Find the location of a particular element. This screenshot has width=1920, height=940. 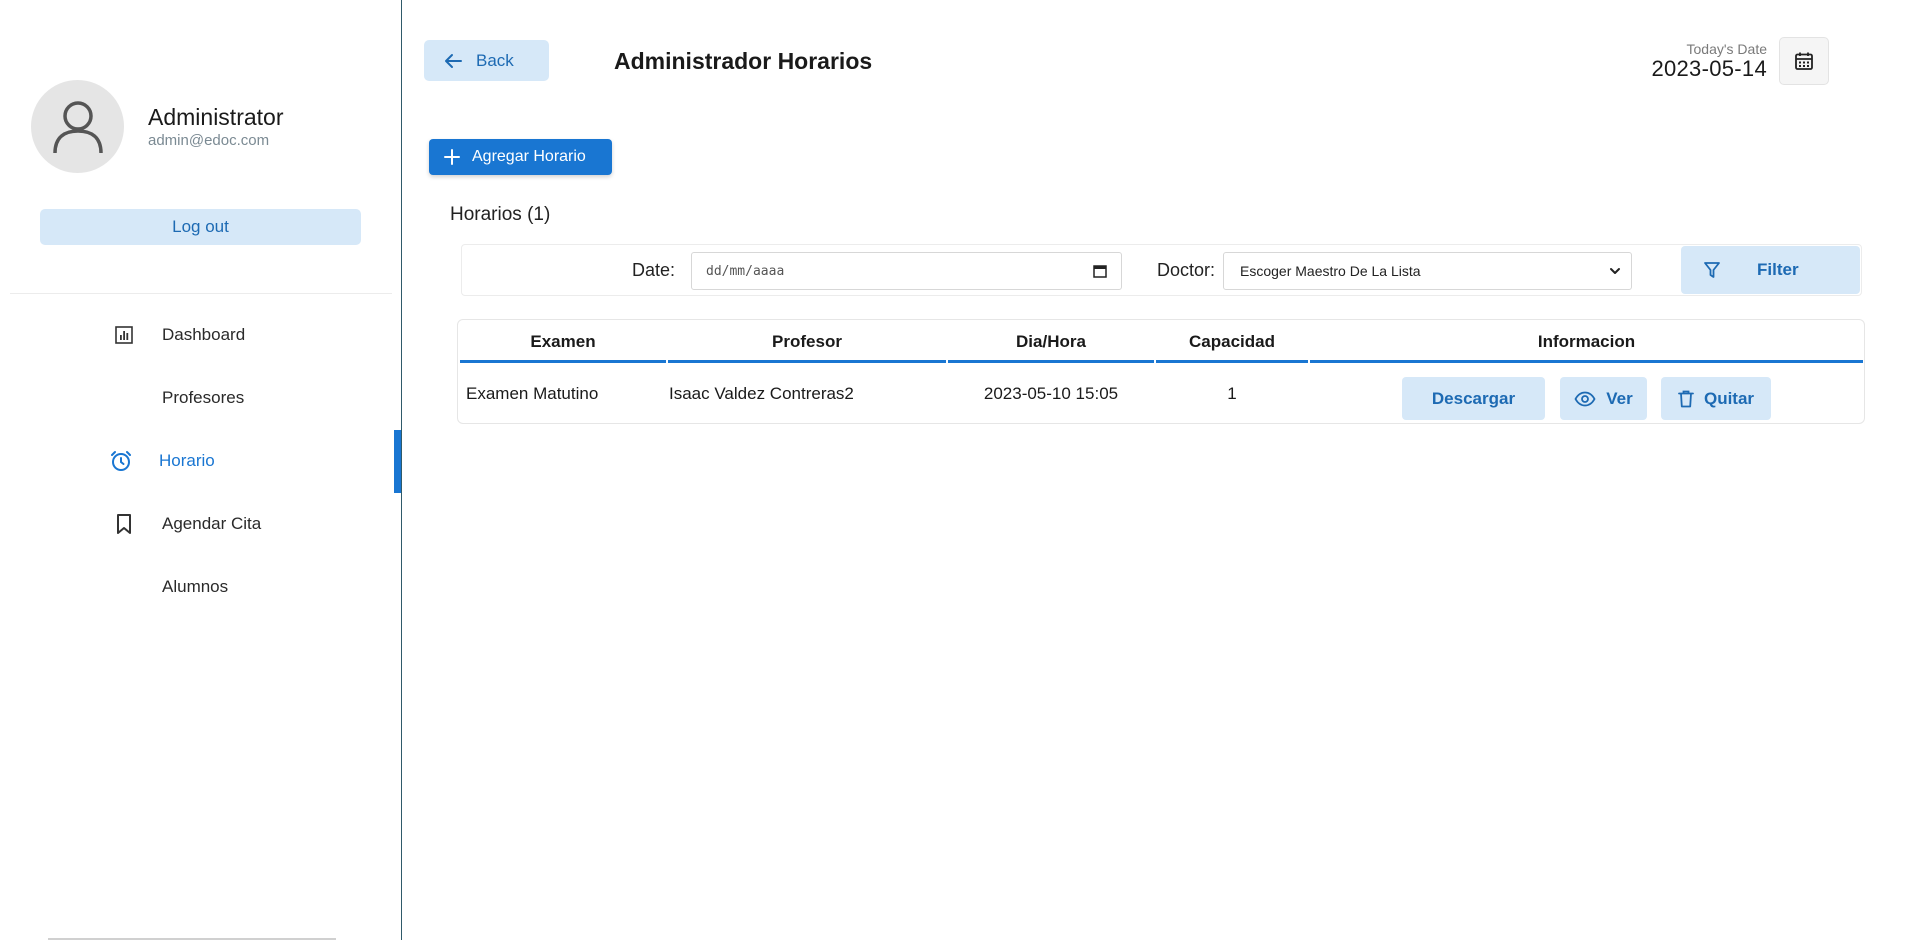

plus-icon is located at coordinates (452, 157).